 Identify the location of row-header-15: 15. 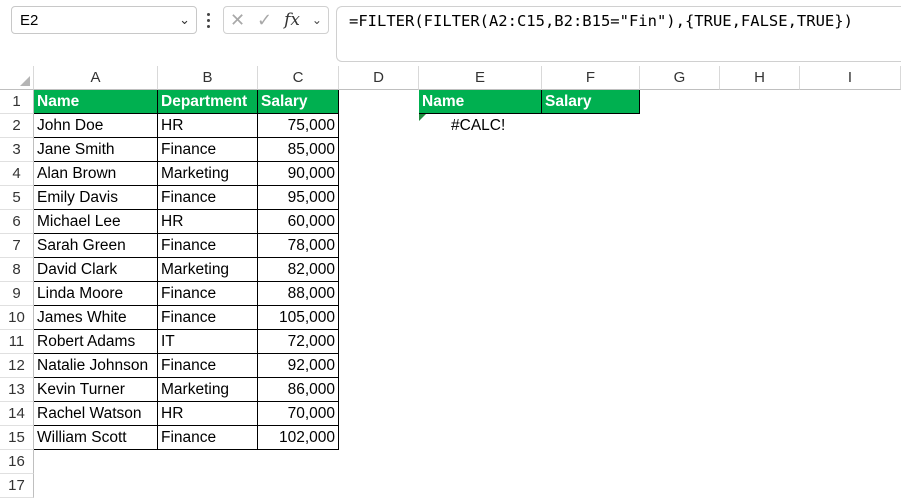
(17, 438).